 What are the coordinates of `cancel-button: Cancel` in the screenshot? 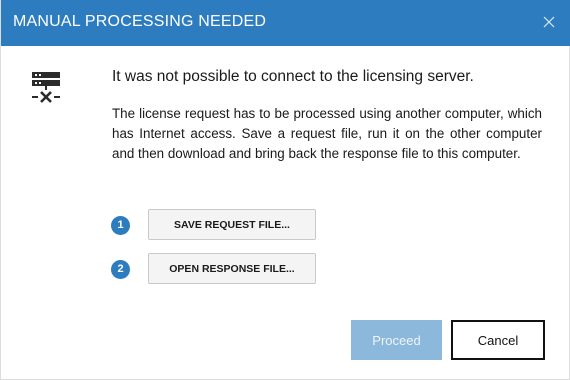 It's located at (498, 340).